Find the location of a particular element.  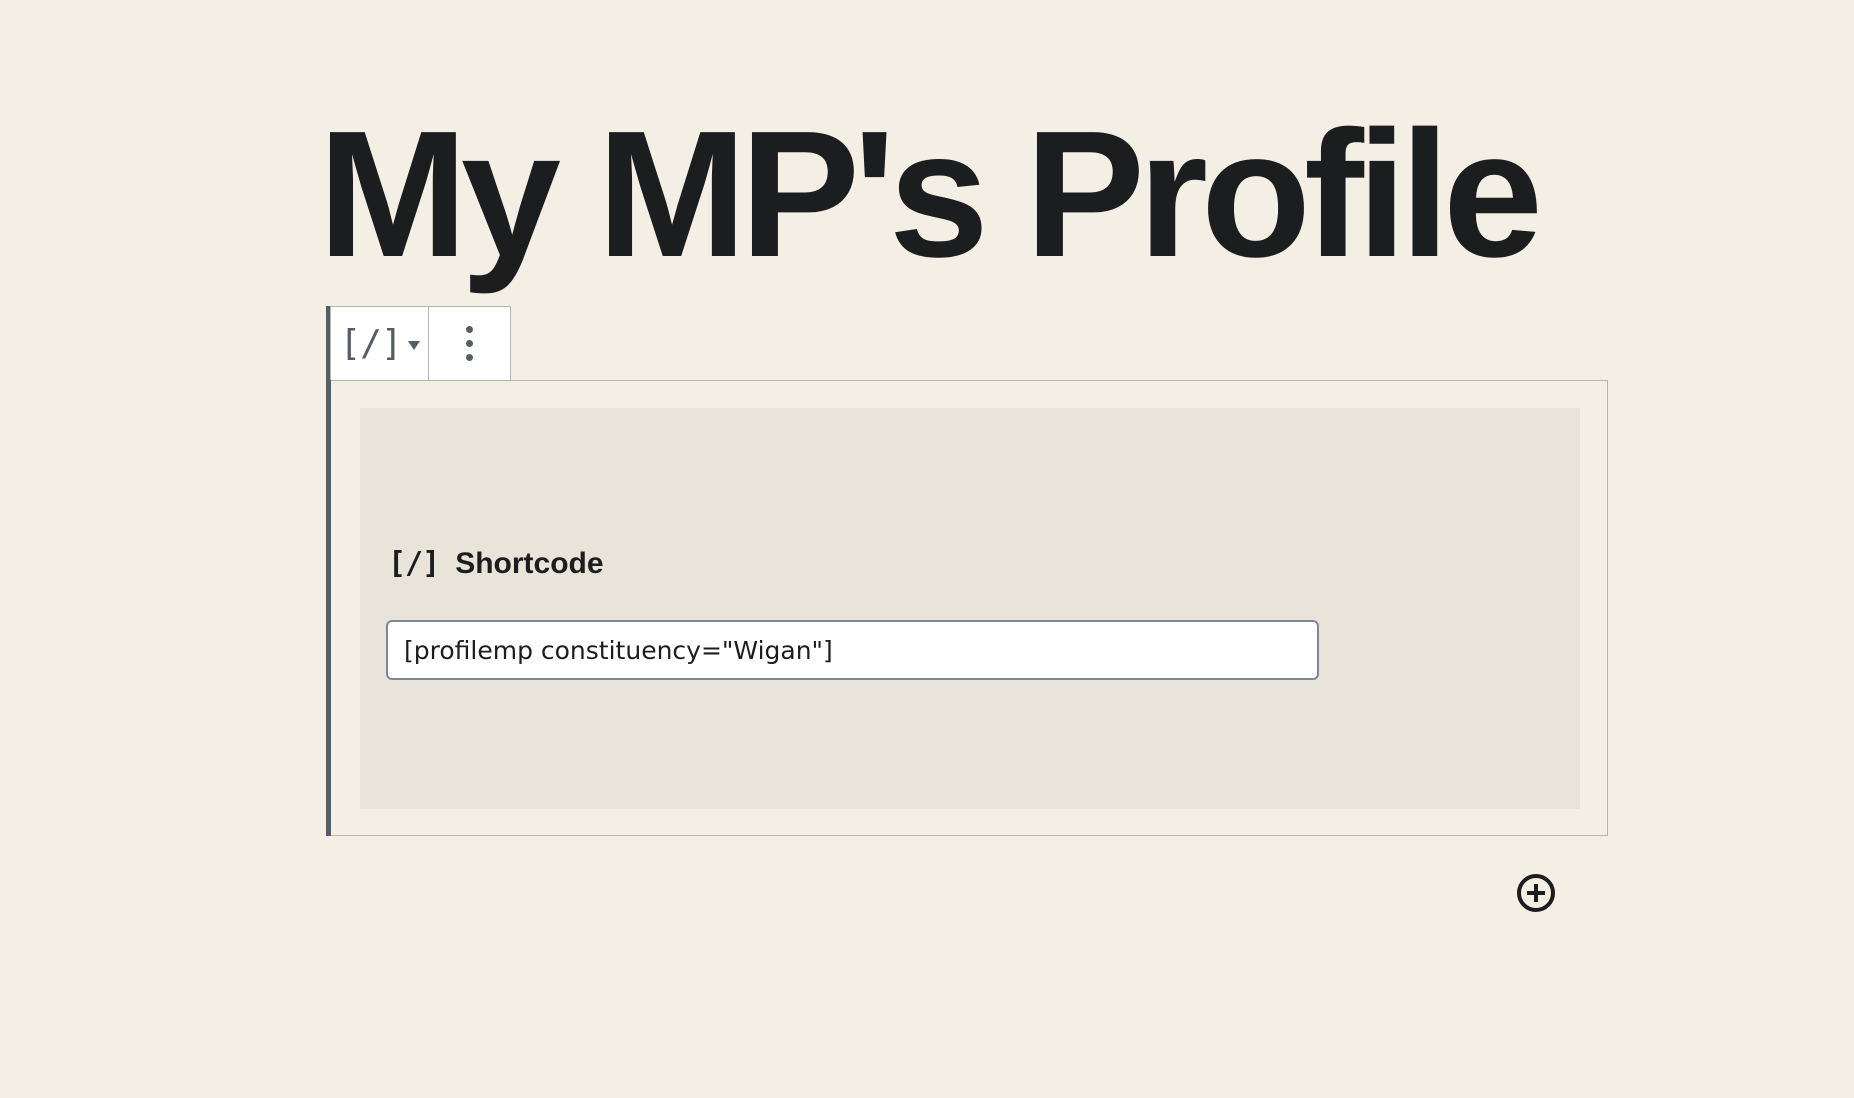

caret-down-icon is located at coordinates (413, 345).